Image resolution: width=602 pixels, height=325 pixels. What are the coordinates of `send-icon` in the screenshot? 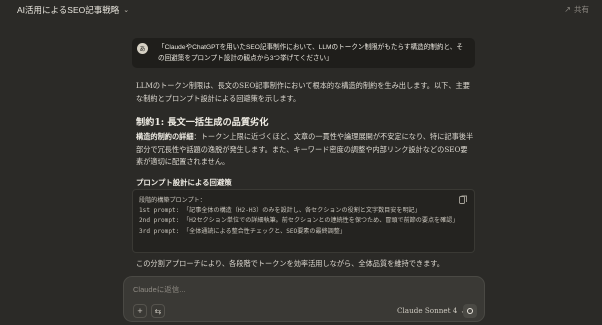 It's located at (470, 311).